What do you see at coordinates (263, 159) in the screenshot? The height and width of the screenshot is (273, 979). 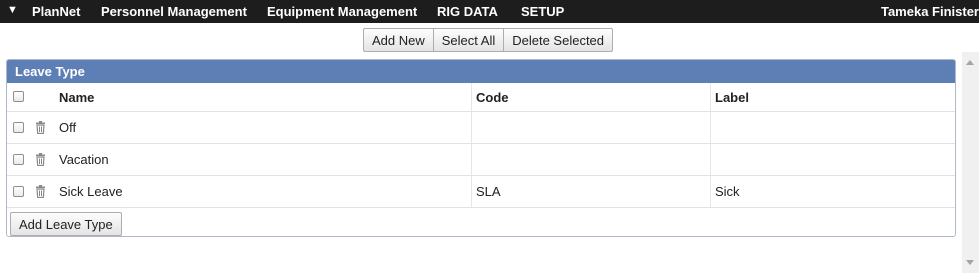 I see `cell-name: Vacation` at bounding box center [263, 159].